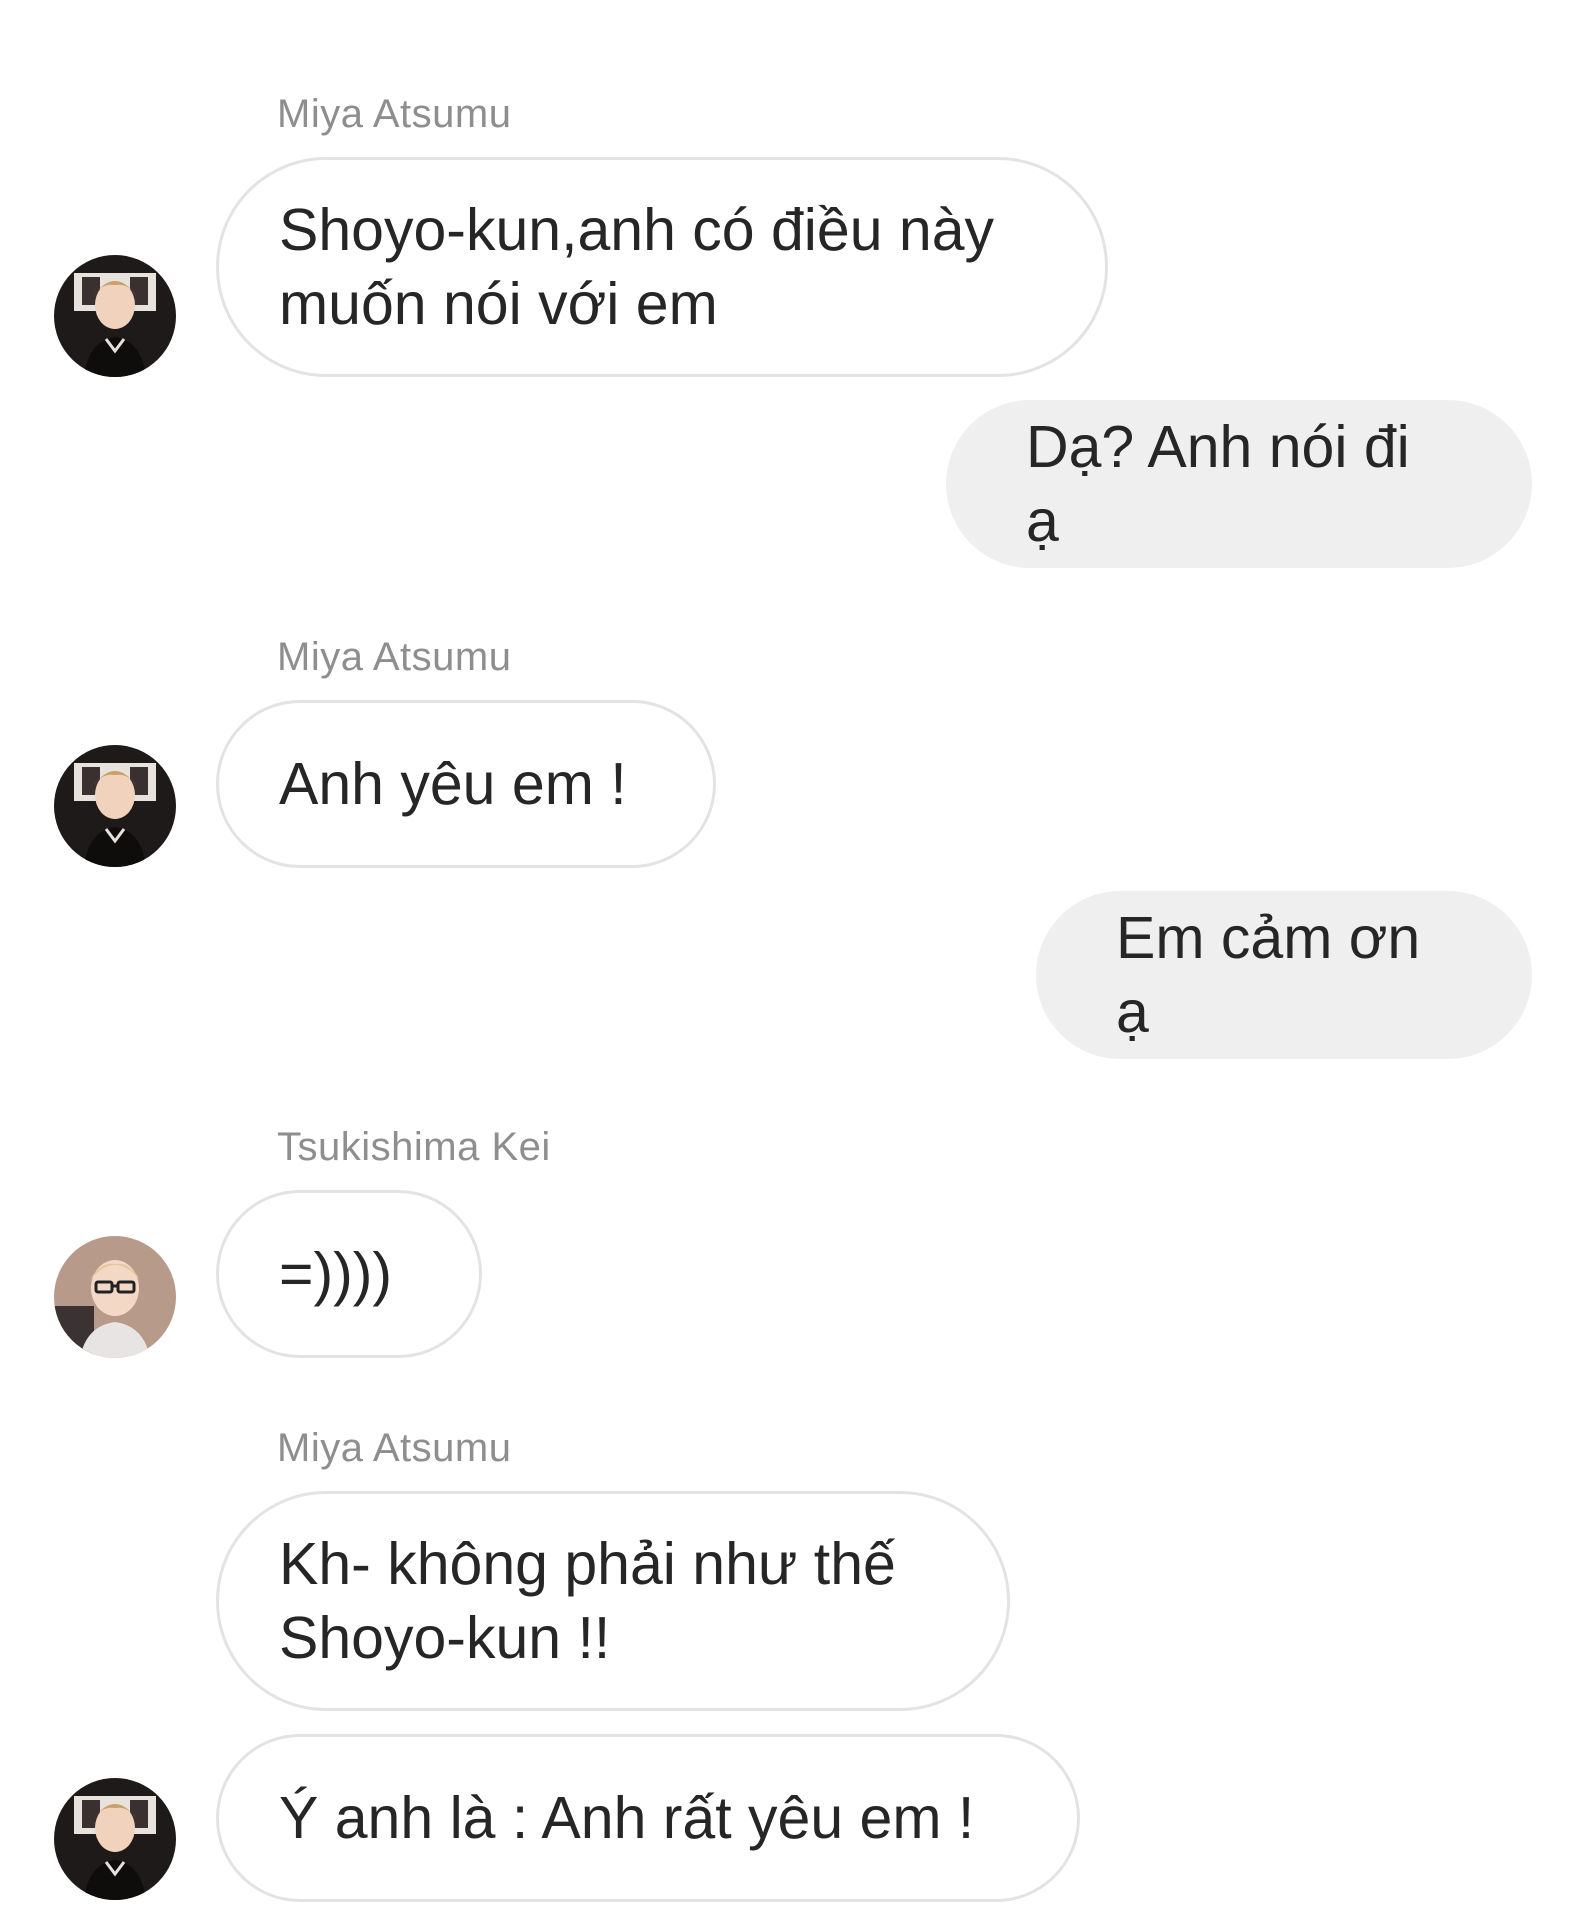 The height and width of the screenshot is (1920, 1588). I want to click on message-text: Anh yêu em !, so click(453, 784).